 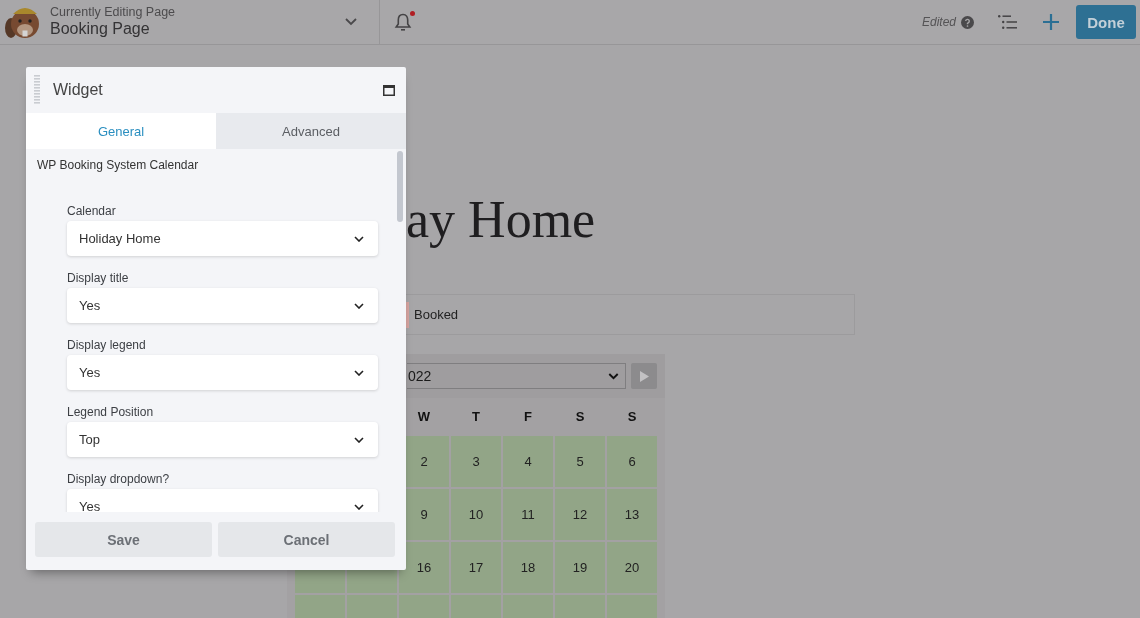 I want to click on day-number: 19, so click(x=580, y=567).